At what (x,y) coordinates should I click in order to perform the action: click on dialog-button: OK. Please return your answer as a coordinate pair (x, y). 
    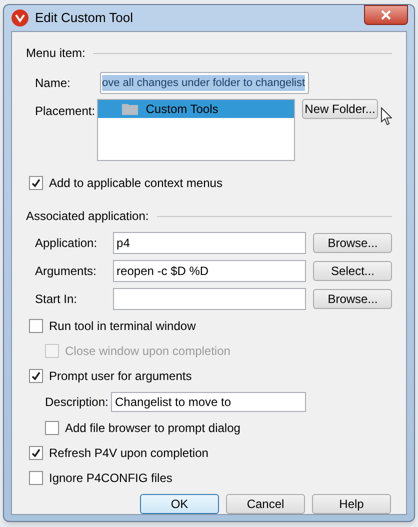
    Looking at the image, I should click on (179, 504).